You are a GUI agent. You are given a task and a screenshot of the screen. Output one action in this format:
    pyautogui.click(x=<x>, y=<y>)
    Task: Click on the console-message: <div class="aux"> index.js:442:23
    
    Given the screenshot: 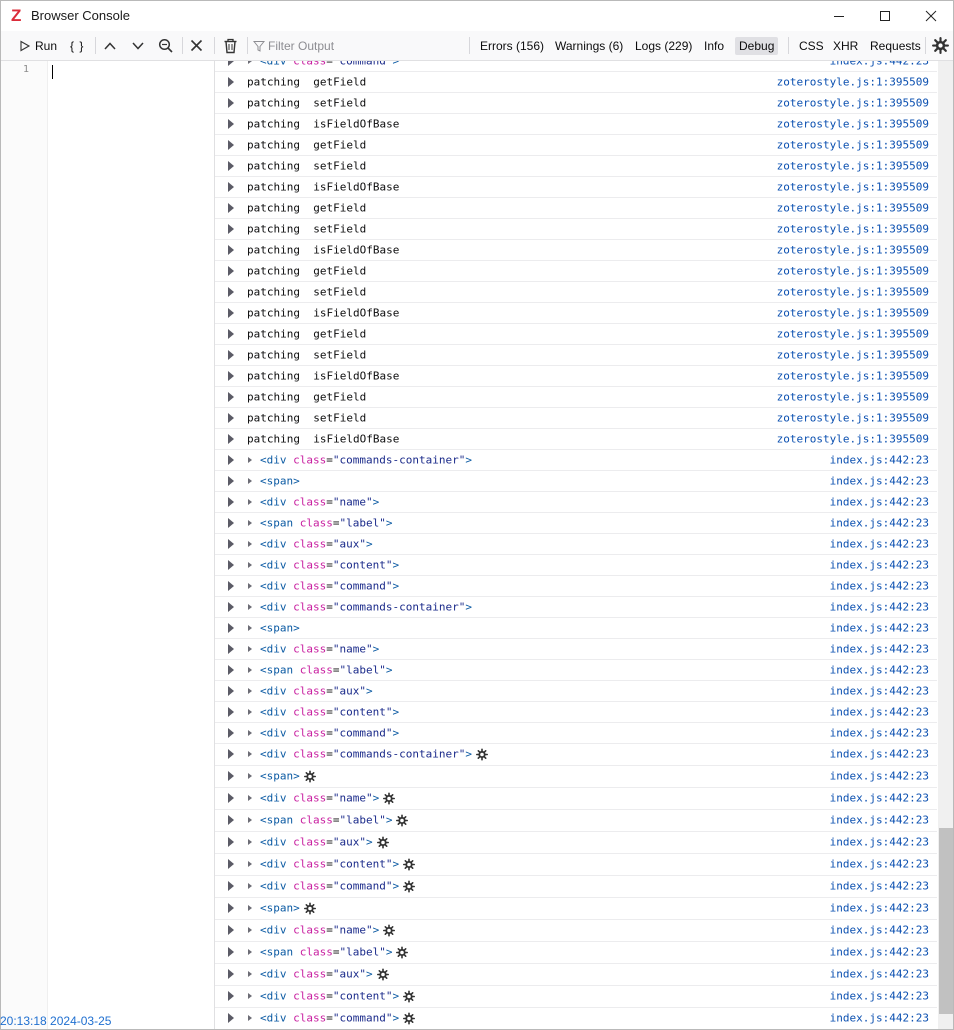 What is the action you would take?
    pyautogui.click(x=576, y=974)
    